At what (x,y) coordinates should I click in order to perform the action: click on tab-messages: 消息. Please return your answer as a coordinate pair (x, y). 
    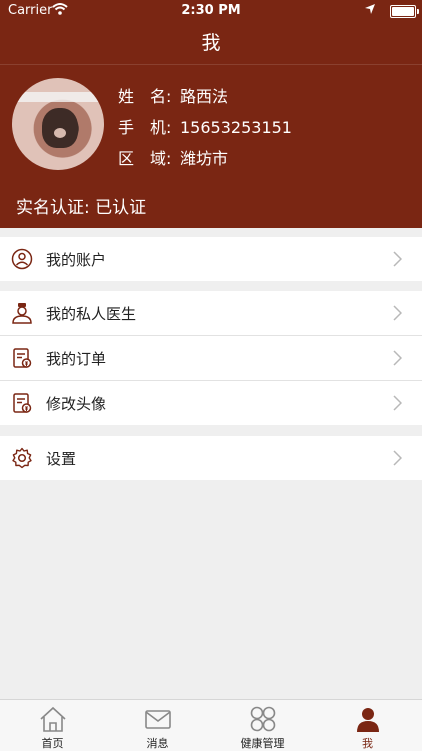
    Looking at the image, I should click on (157, 725).